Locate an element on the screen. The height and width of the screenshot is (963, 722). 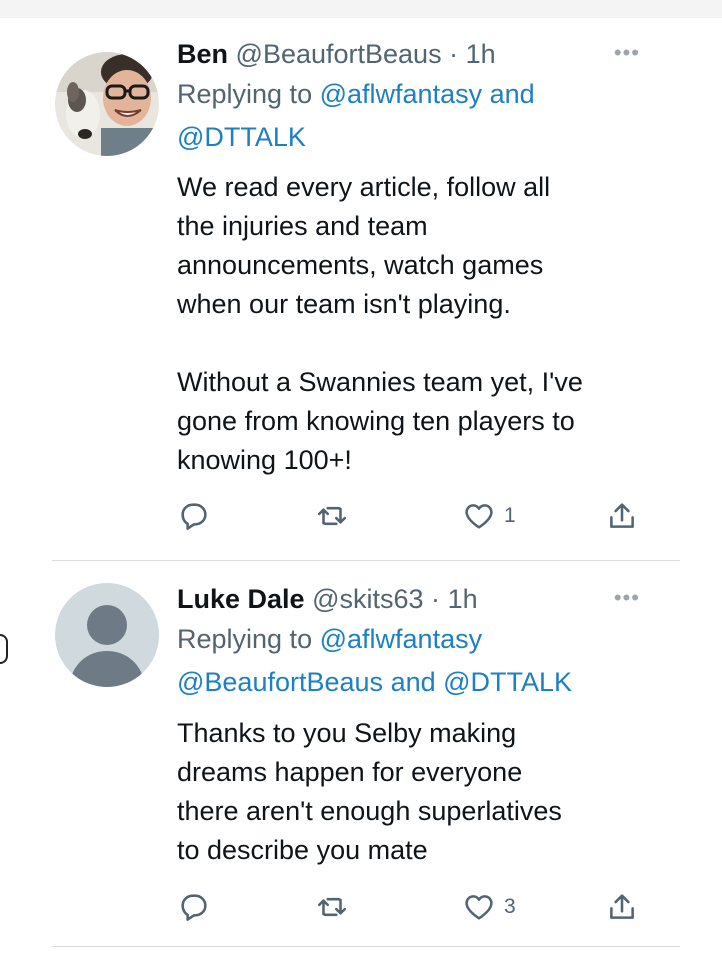
action-bar: 3 is located at coordinates (412, 907).